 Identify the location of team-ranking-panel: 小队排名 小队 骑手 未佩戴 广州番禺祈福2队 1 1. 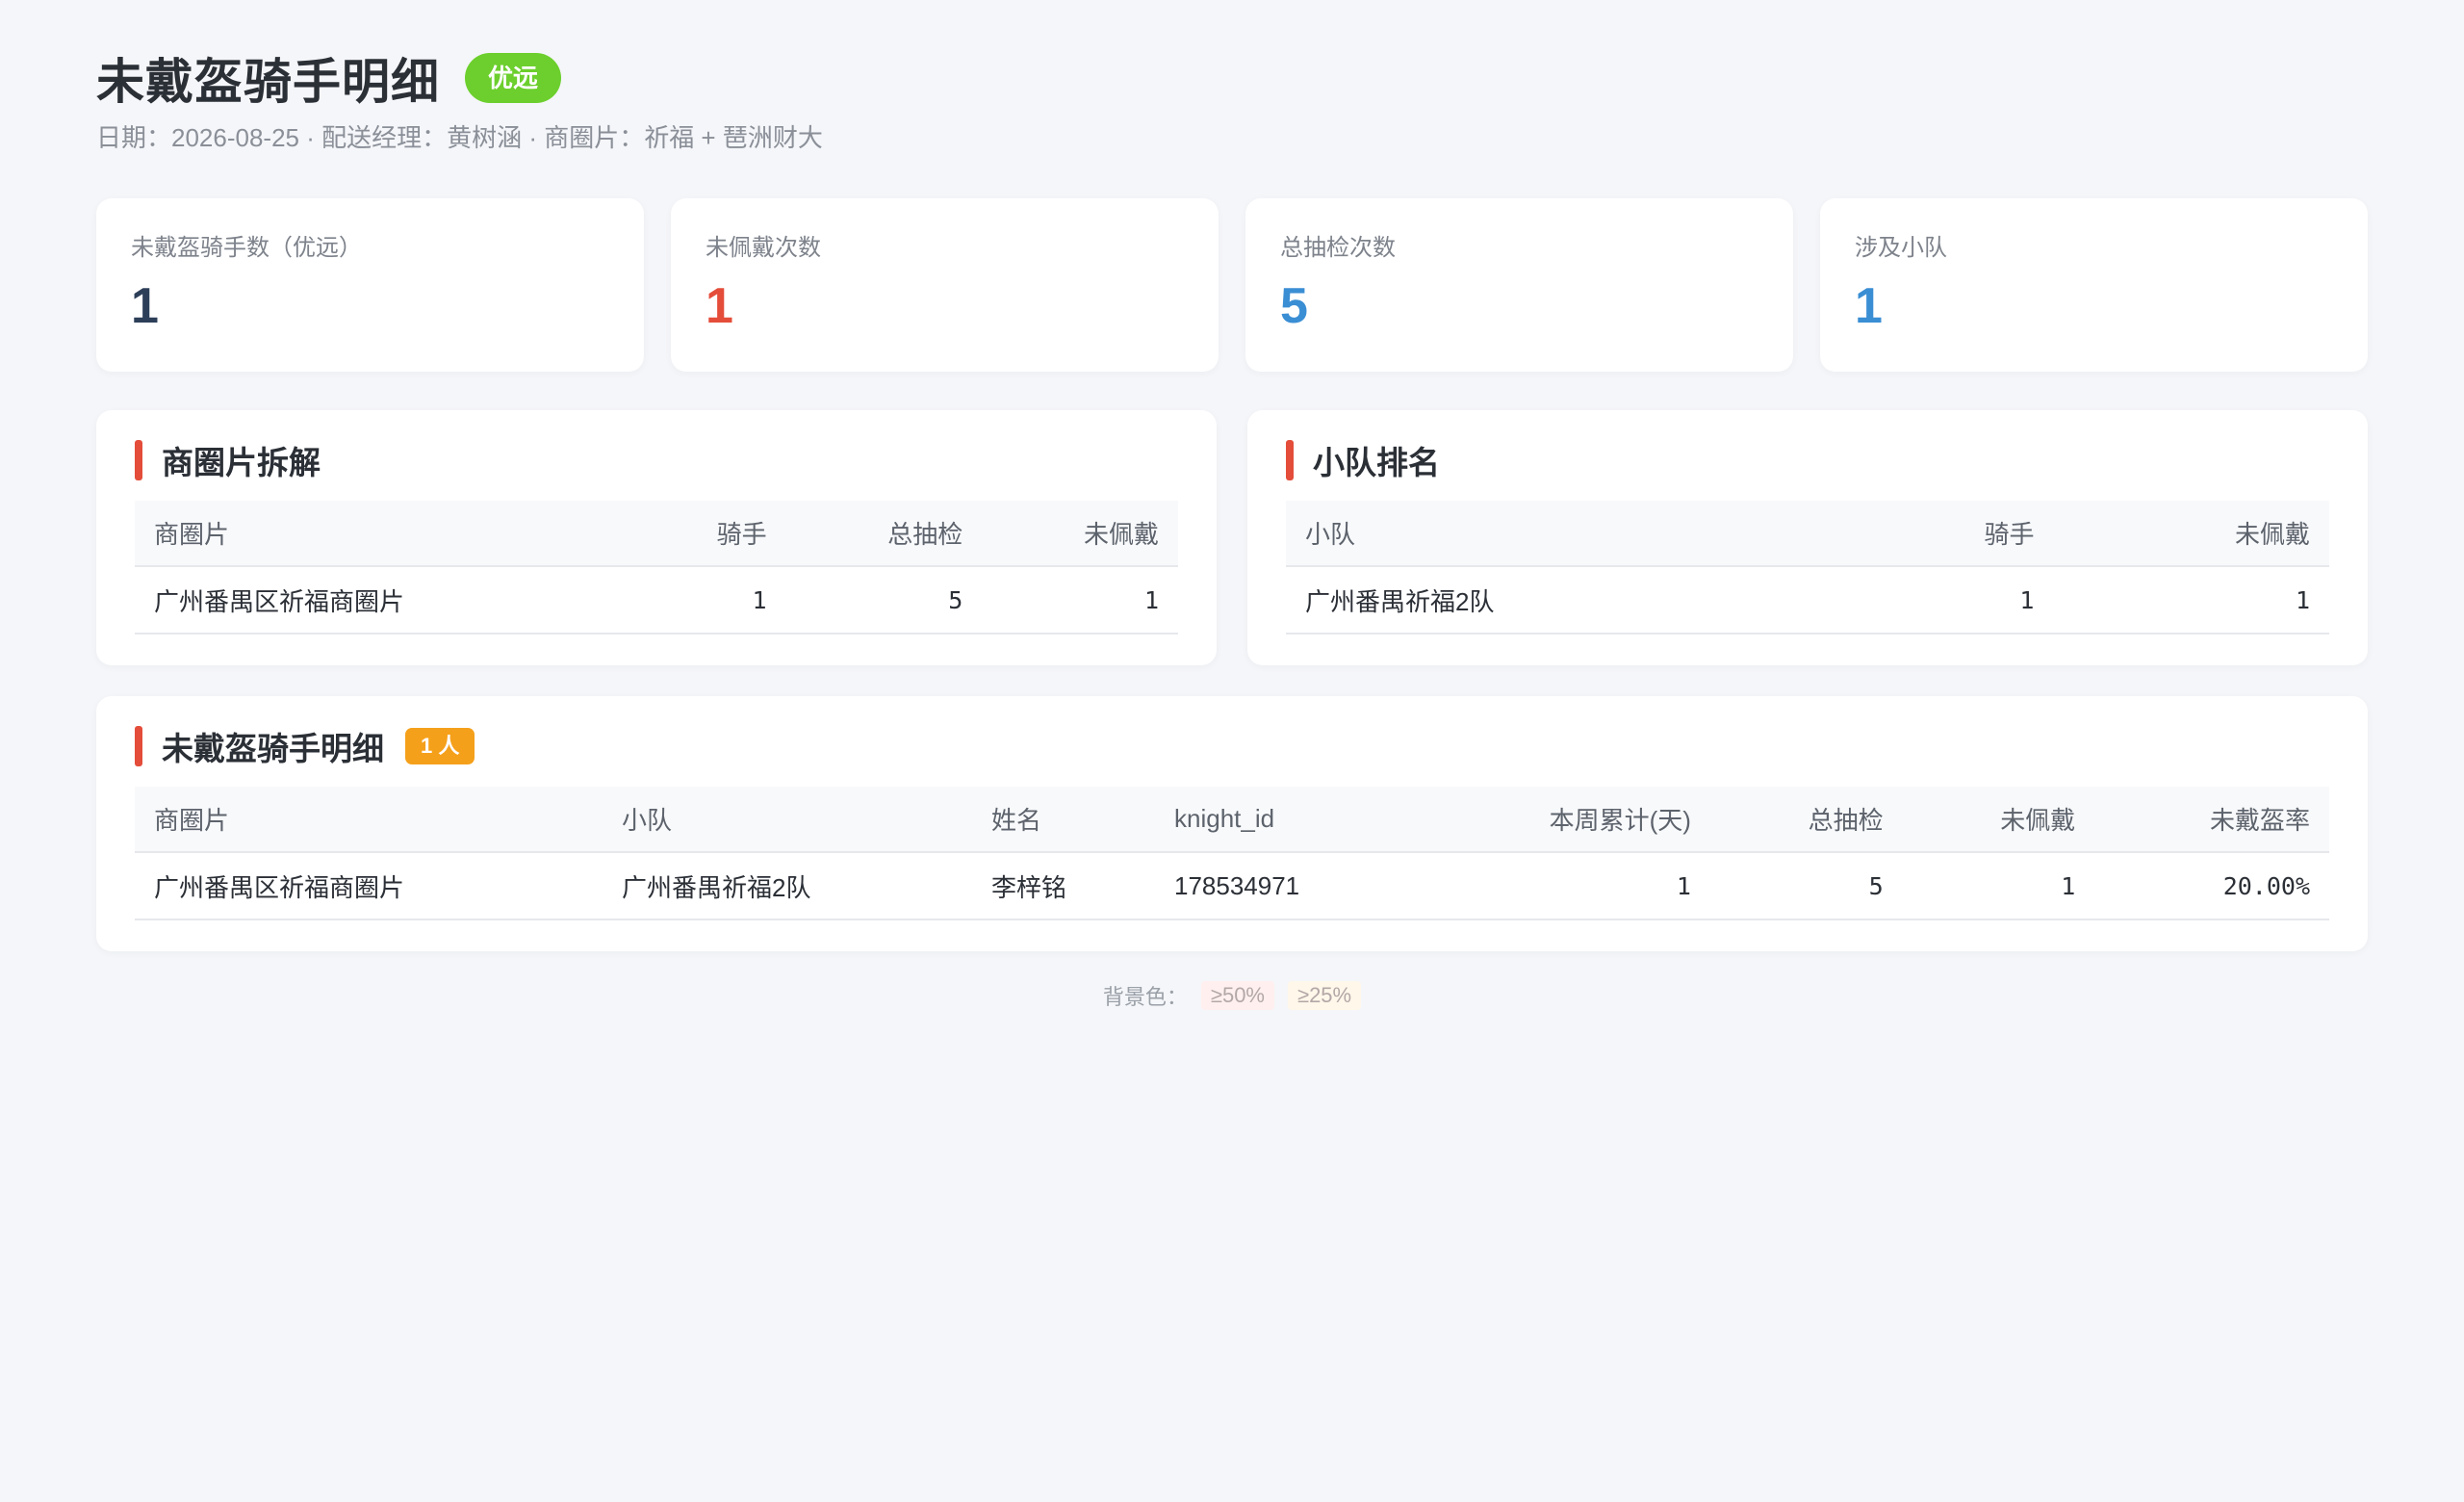
(1807, 537).